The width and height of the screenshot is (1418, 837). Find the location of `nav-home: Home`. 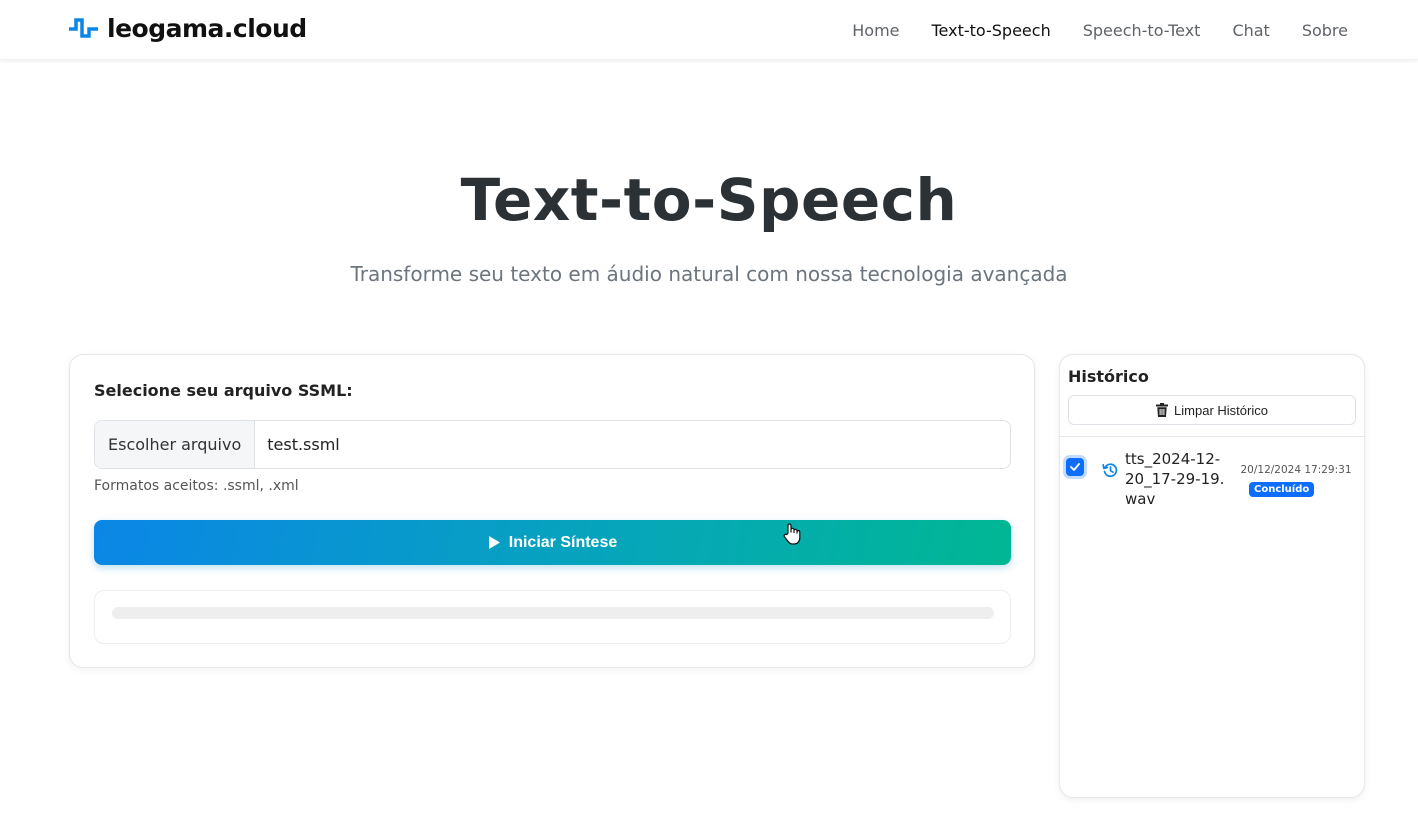

nav-home: Home is located at coordinates (875, 30).